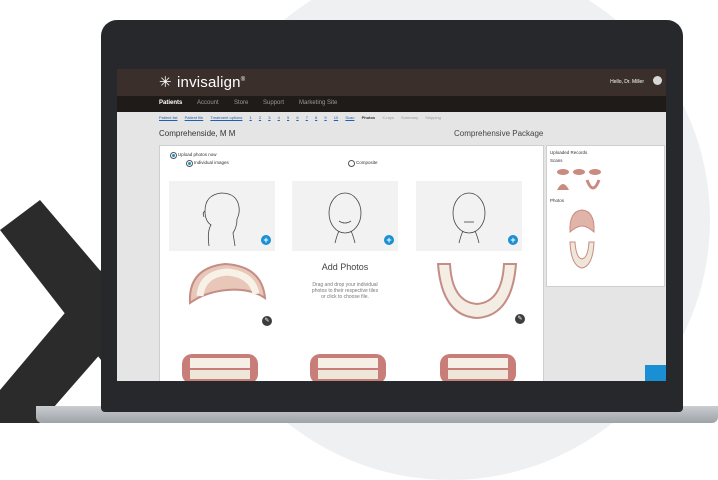 The width and height of the screenshot is (718, 480). Describe the element at coordinates (368, 117) in the screenshot. I see `crumb-photos: Photos` at that location.